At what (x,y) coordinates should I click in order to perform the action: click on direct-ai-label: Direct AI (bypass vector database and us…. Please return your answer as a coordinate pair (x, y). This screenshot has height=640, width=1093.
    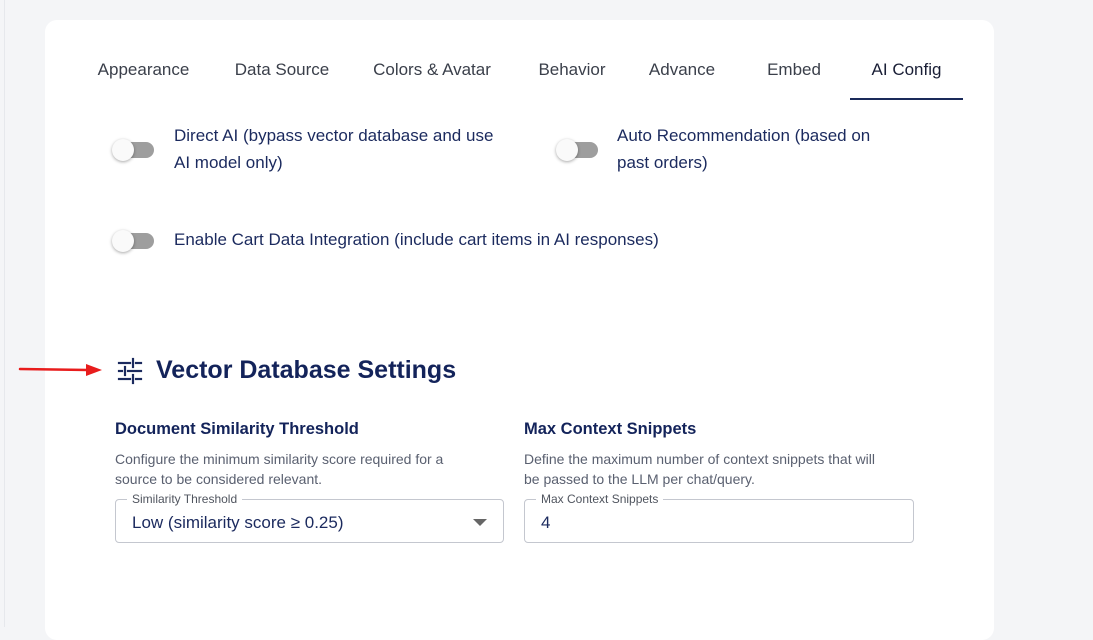
    Looking at the image, I should click on (333, 149).